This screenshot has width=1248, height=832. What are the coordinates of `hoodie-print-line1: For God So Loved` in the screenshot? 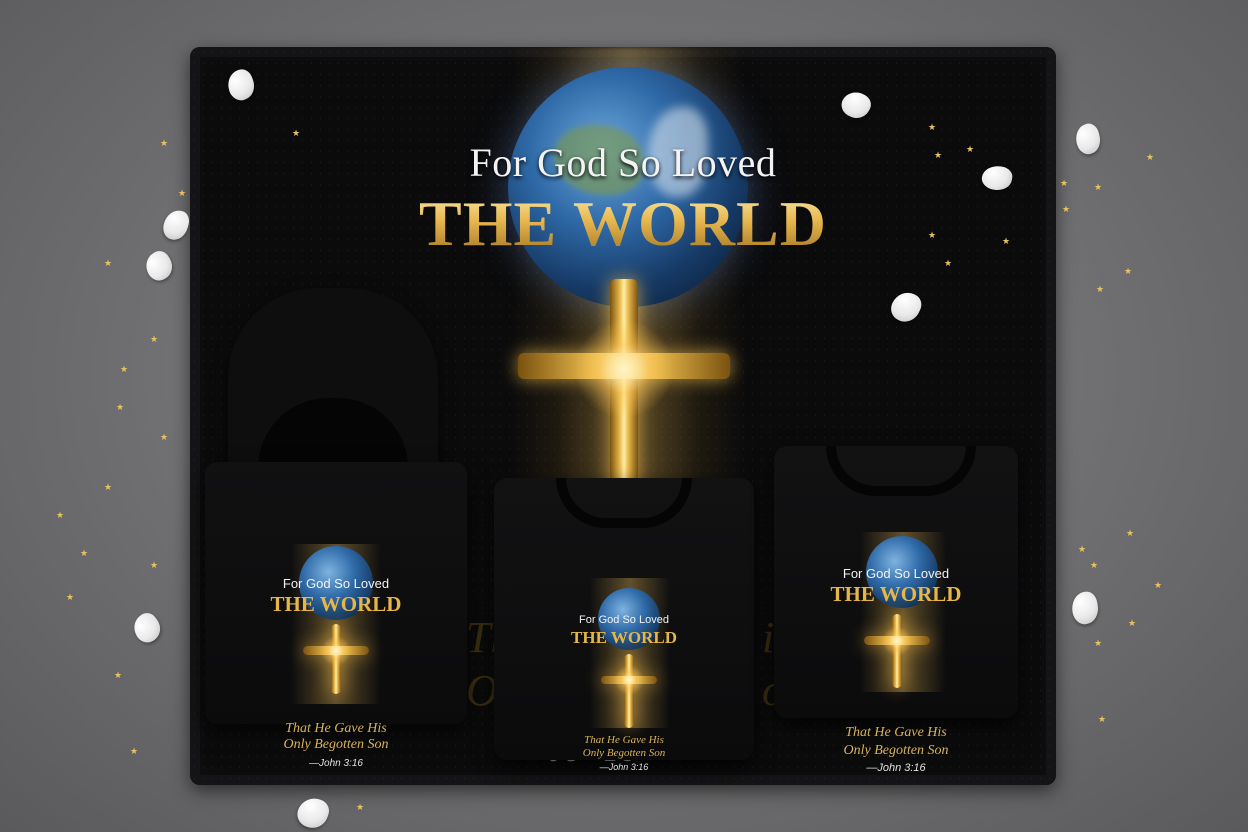 It's located at (336, 583).